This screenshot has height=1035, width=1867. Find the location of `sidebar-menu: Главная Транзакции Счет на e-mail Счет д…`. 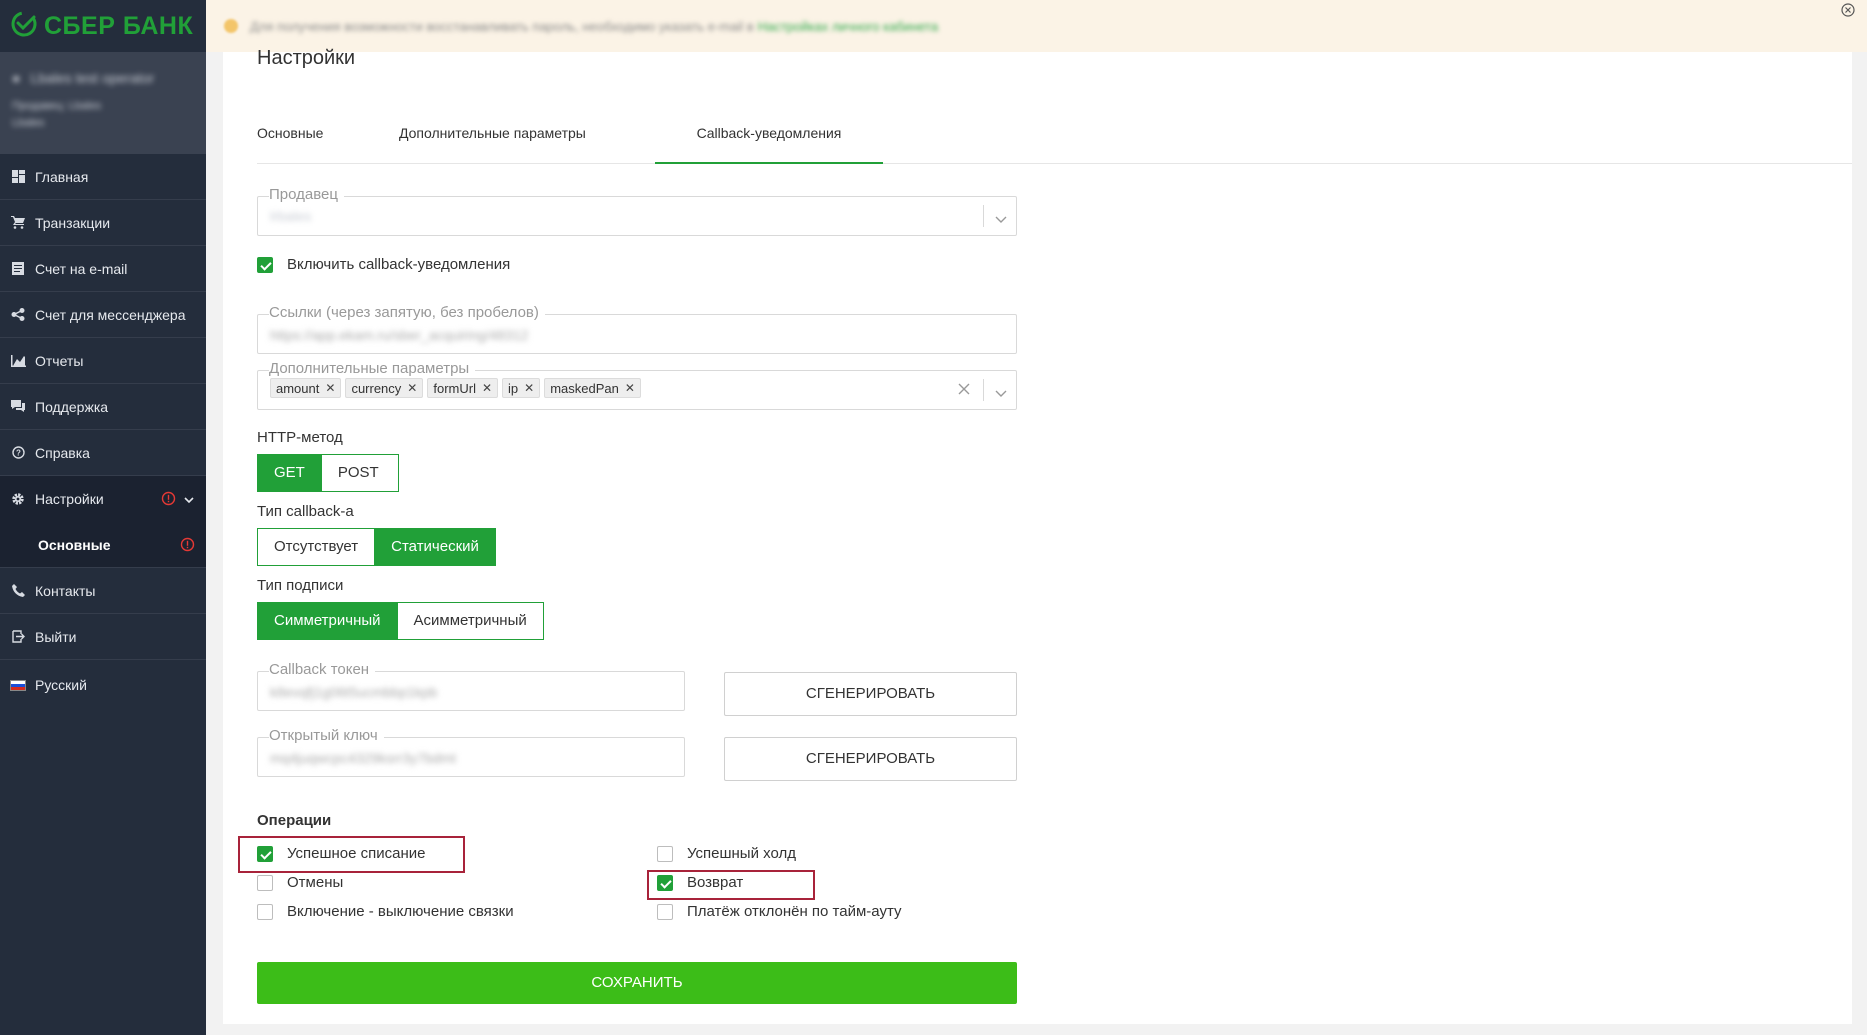

sidebar-menu: Главная Транзакции Счет на e-mail Счет д… is located at coordinates (103, 432).